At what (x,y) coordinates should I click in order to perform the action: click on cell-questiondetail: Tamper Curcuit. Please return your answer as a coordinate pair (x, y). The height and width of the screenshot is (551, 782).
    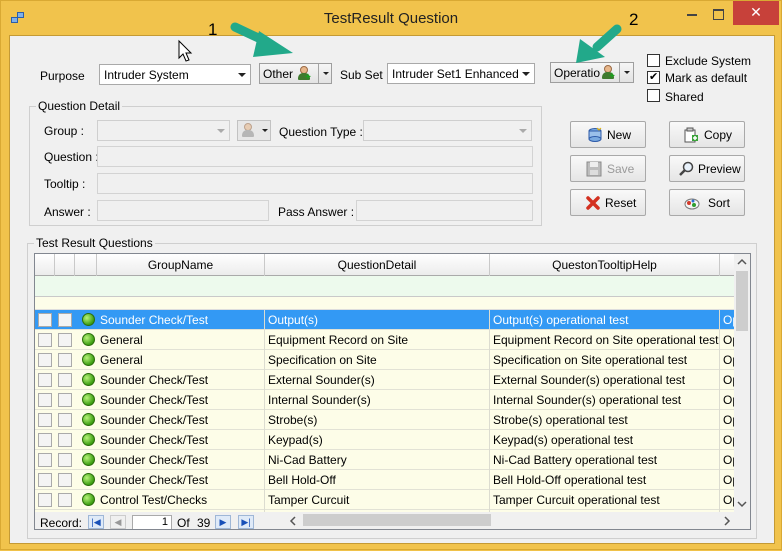
    Looking at the image, I should click on (377, 500).